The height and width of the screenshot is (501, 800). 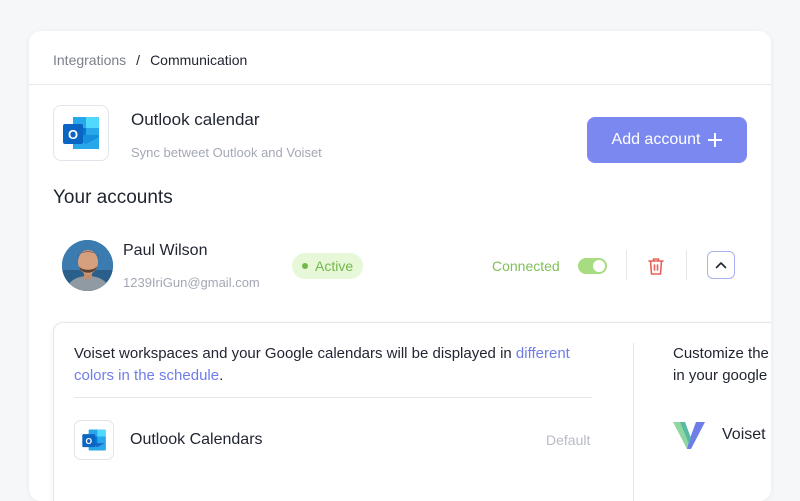 I want to click on default-label: Default, so click(x=568, y=440).